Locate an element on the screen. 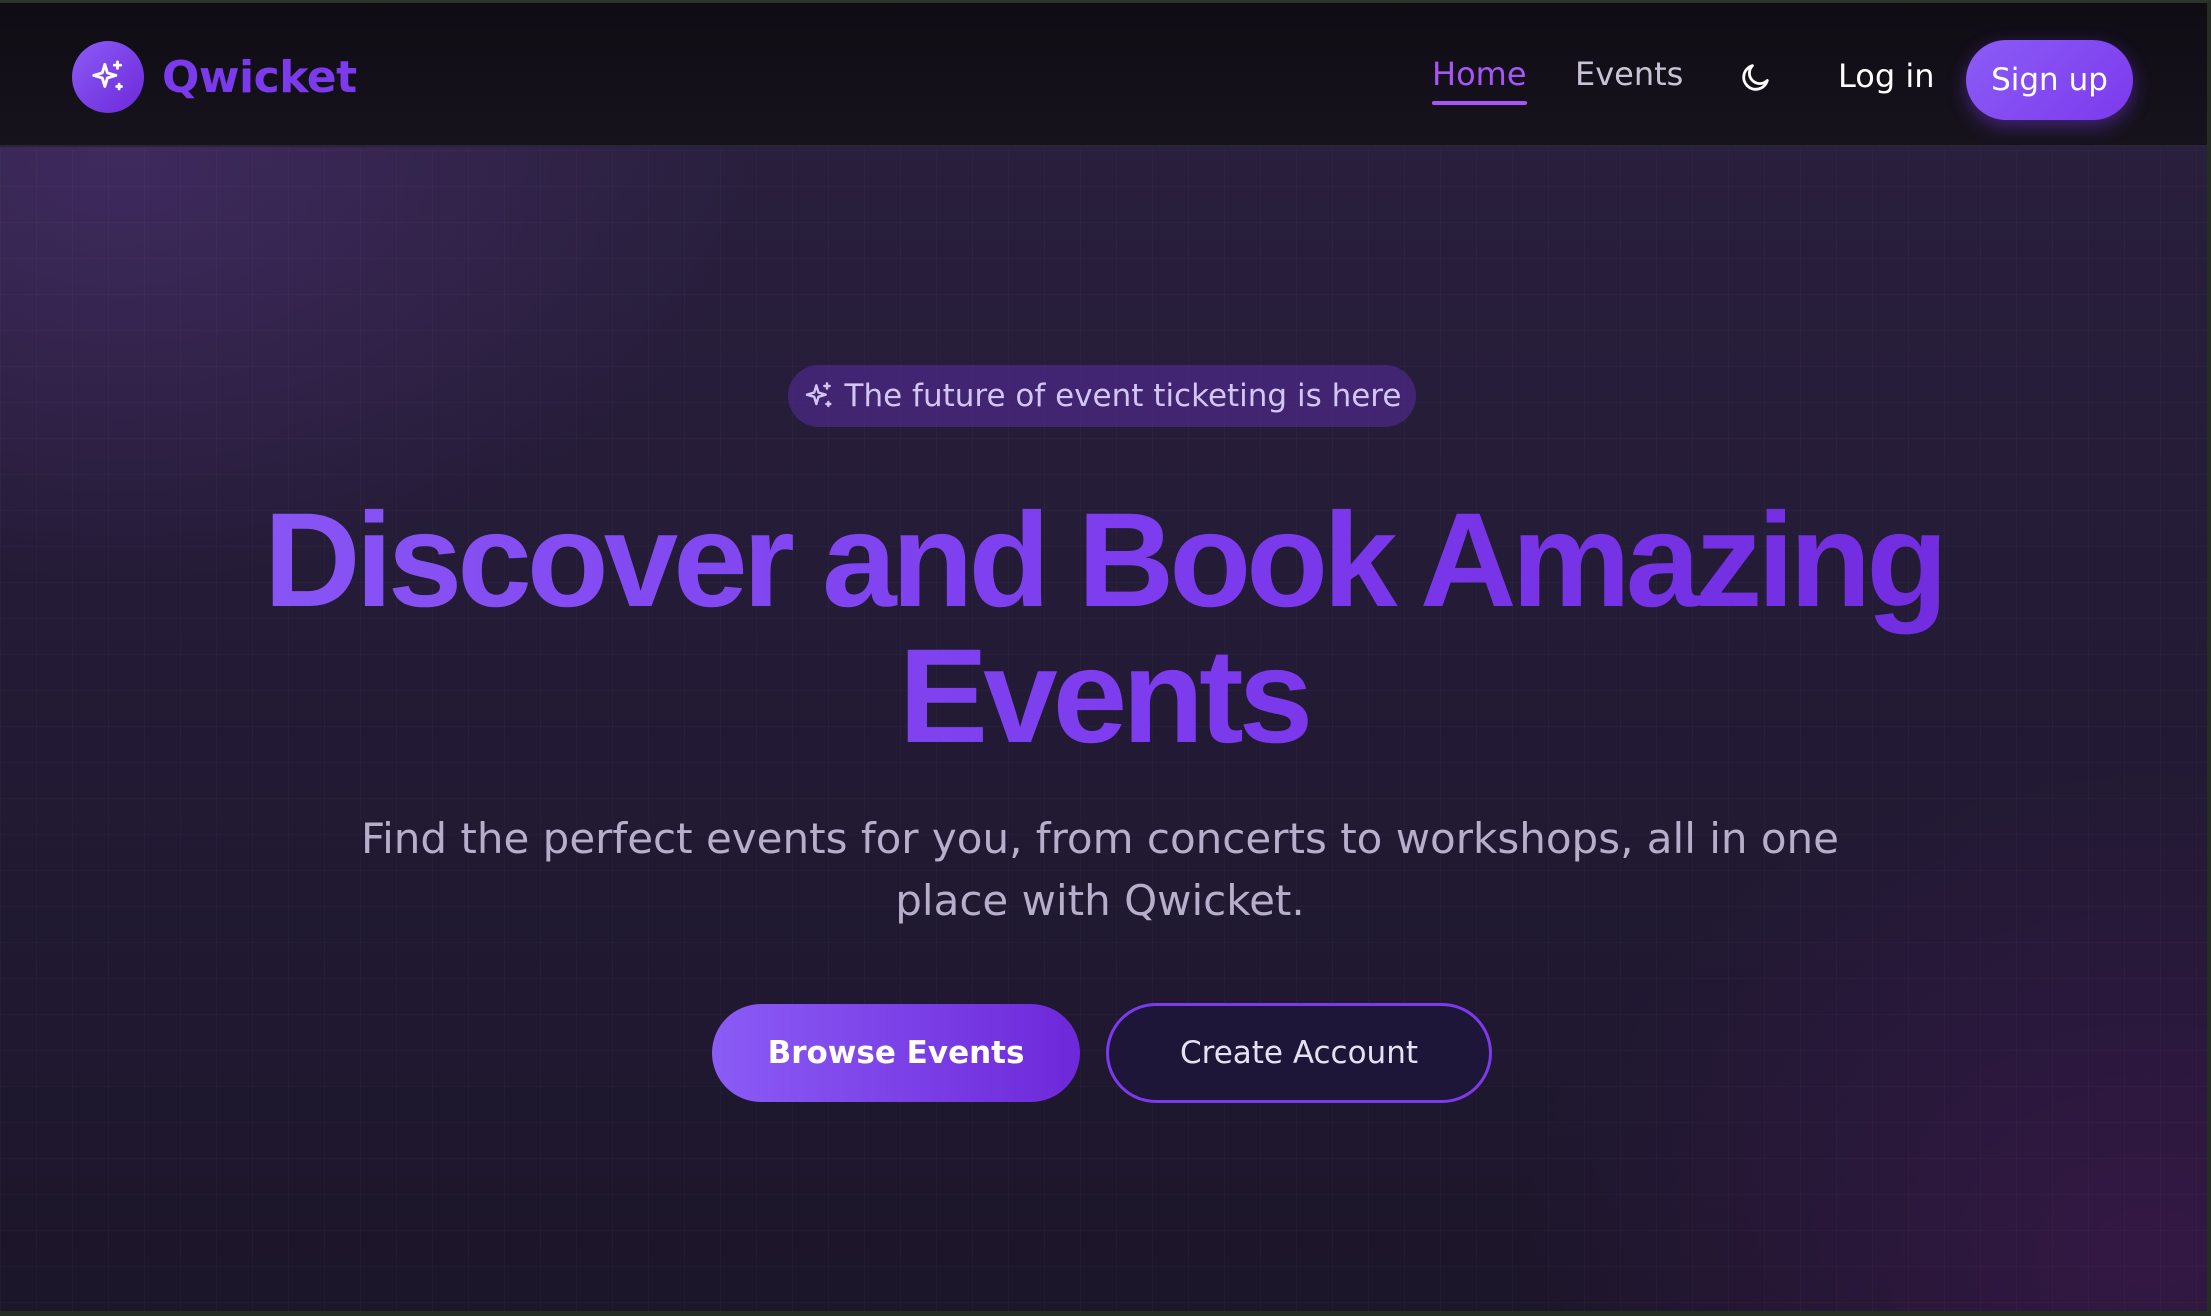  announcement-badge: The future of event ticketing is here is located at coordinates (1102, 396).